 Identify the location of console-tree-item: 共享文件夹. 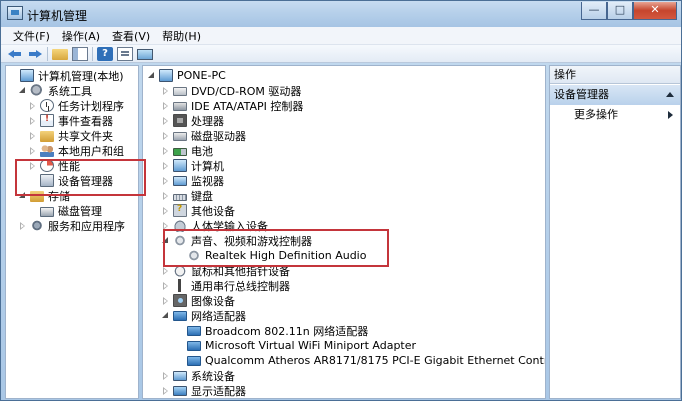
(70, 135).